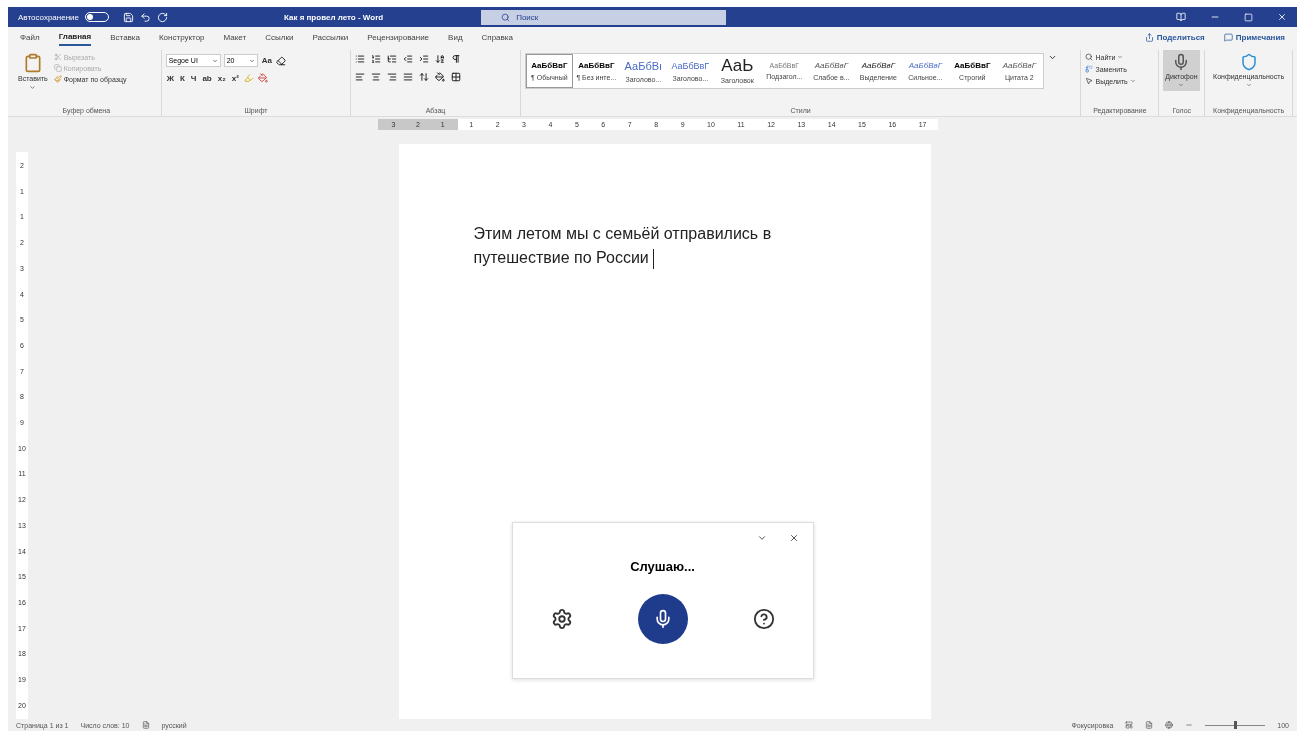 The image size is (1297, 731). I want to click on align-right-icon, so click(392, 77).